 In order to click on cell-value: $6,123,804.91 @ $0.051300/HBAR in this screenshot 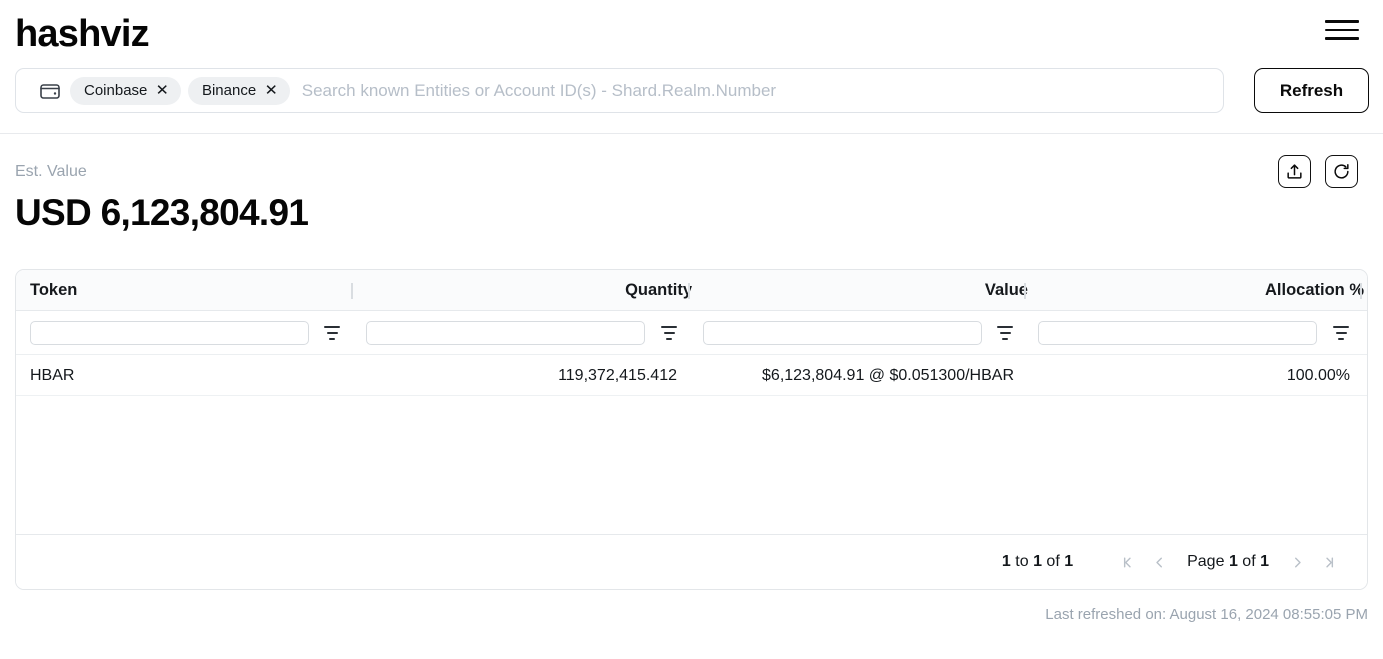, I will do `click(888, 375)`.